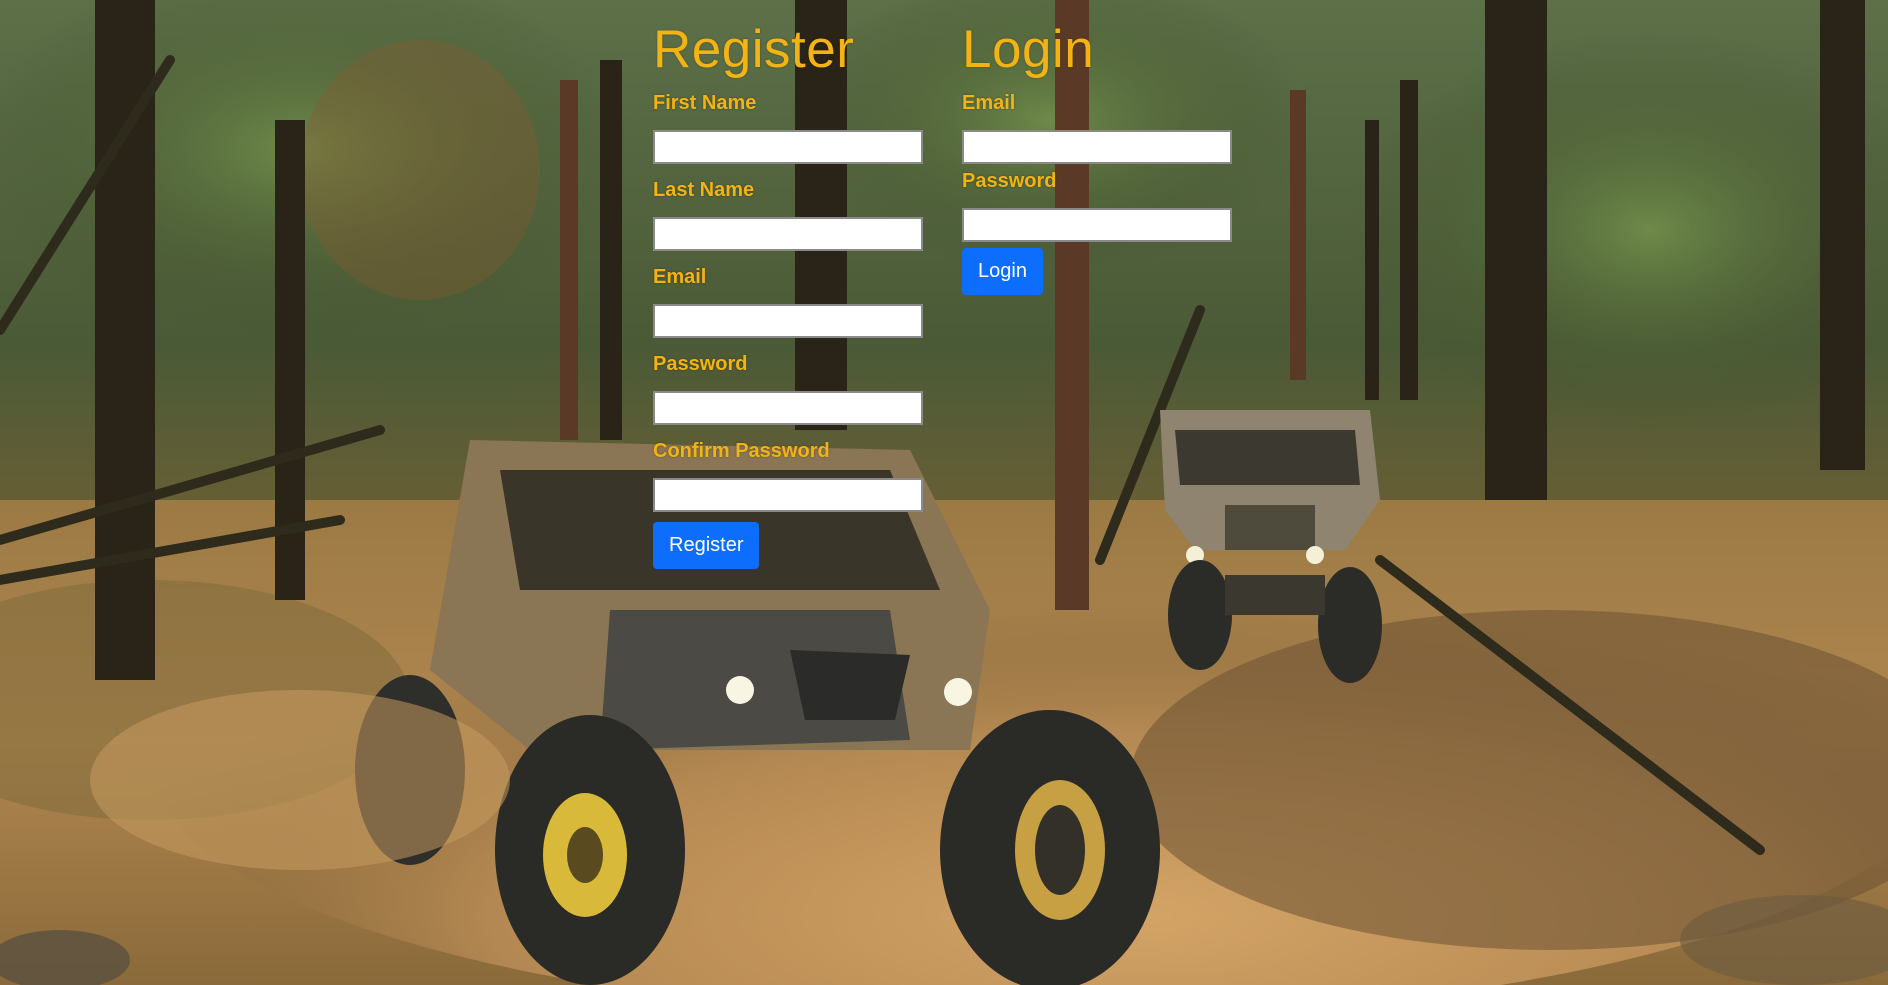  I want to click on first-name-input, so click(788, 147).